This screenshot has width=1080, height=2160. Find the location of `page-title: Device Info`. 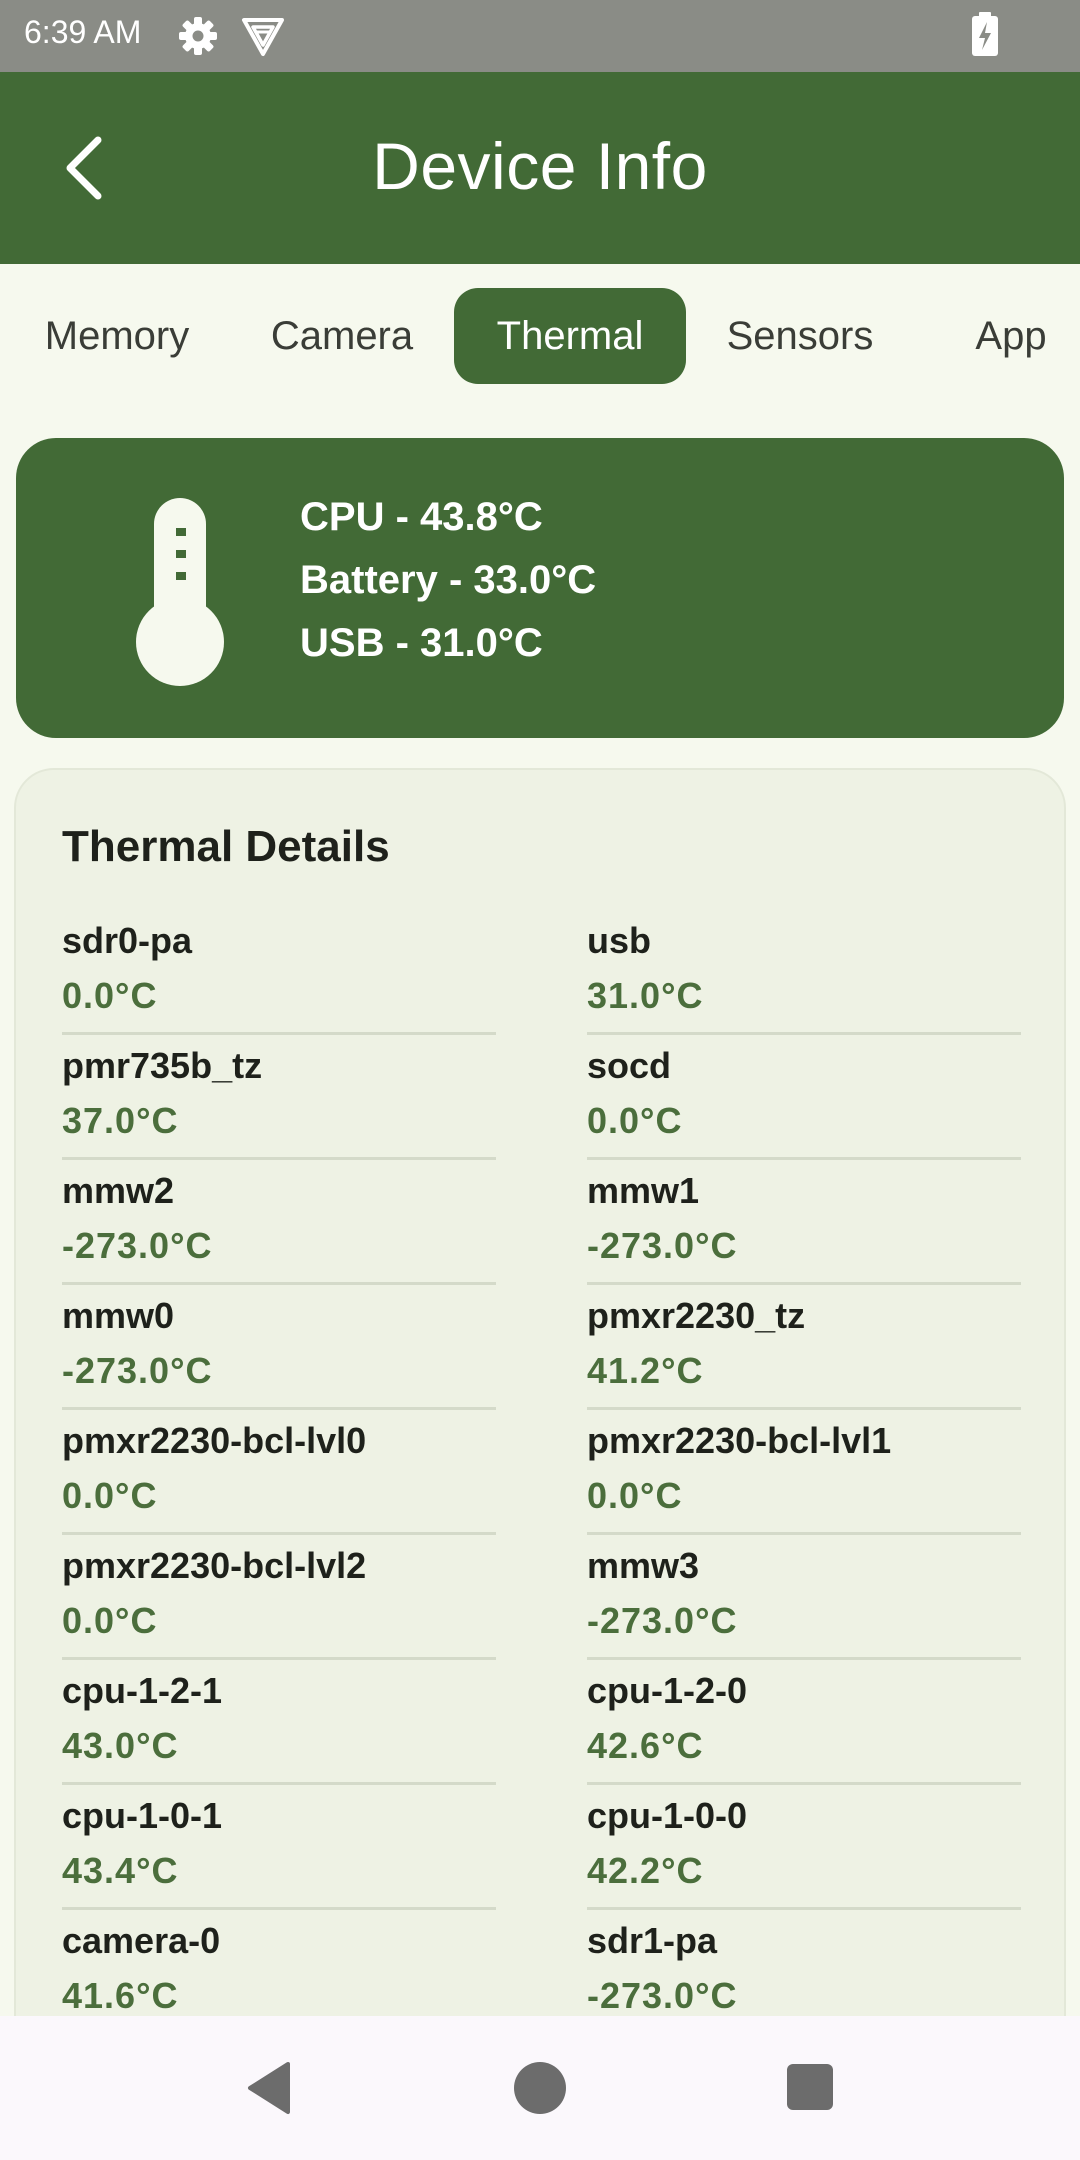

page-title: Device Info is located at coordinates (540, 166).